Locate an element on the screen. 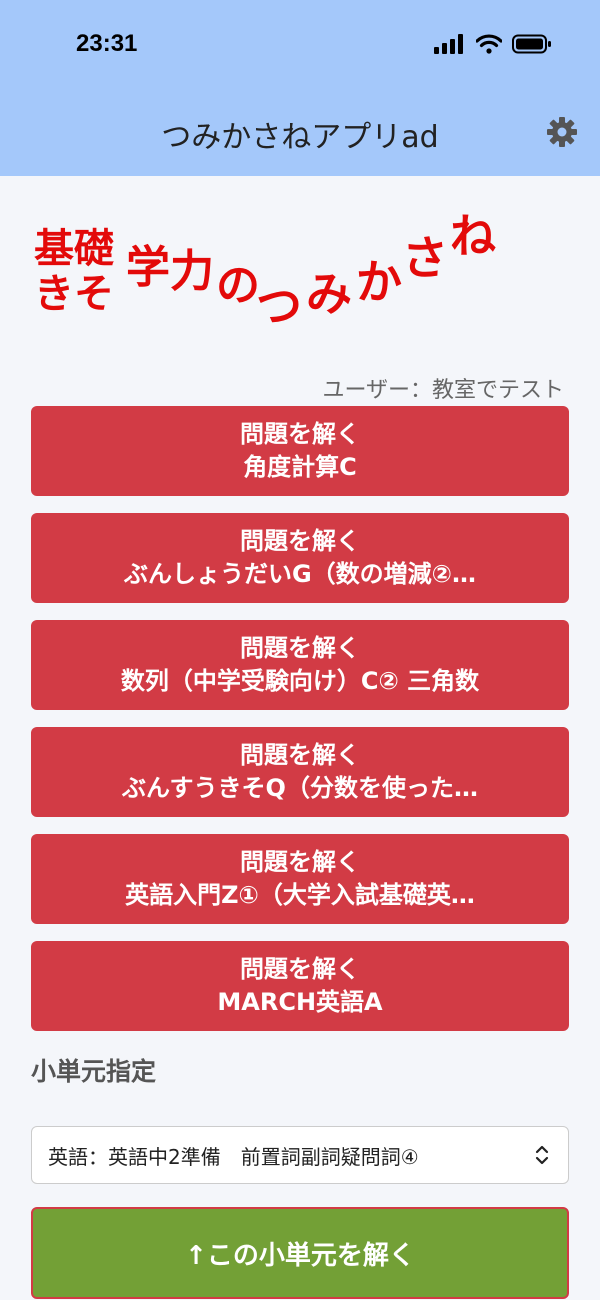 The width and height of the screenshot is (600, 1300). app-header: 23:31 つみかさねアプリad is located at coordinates (300, 88).